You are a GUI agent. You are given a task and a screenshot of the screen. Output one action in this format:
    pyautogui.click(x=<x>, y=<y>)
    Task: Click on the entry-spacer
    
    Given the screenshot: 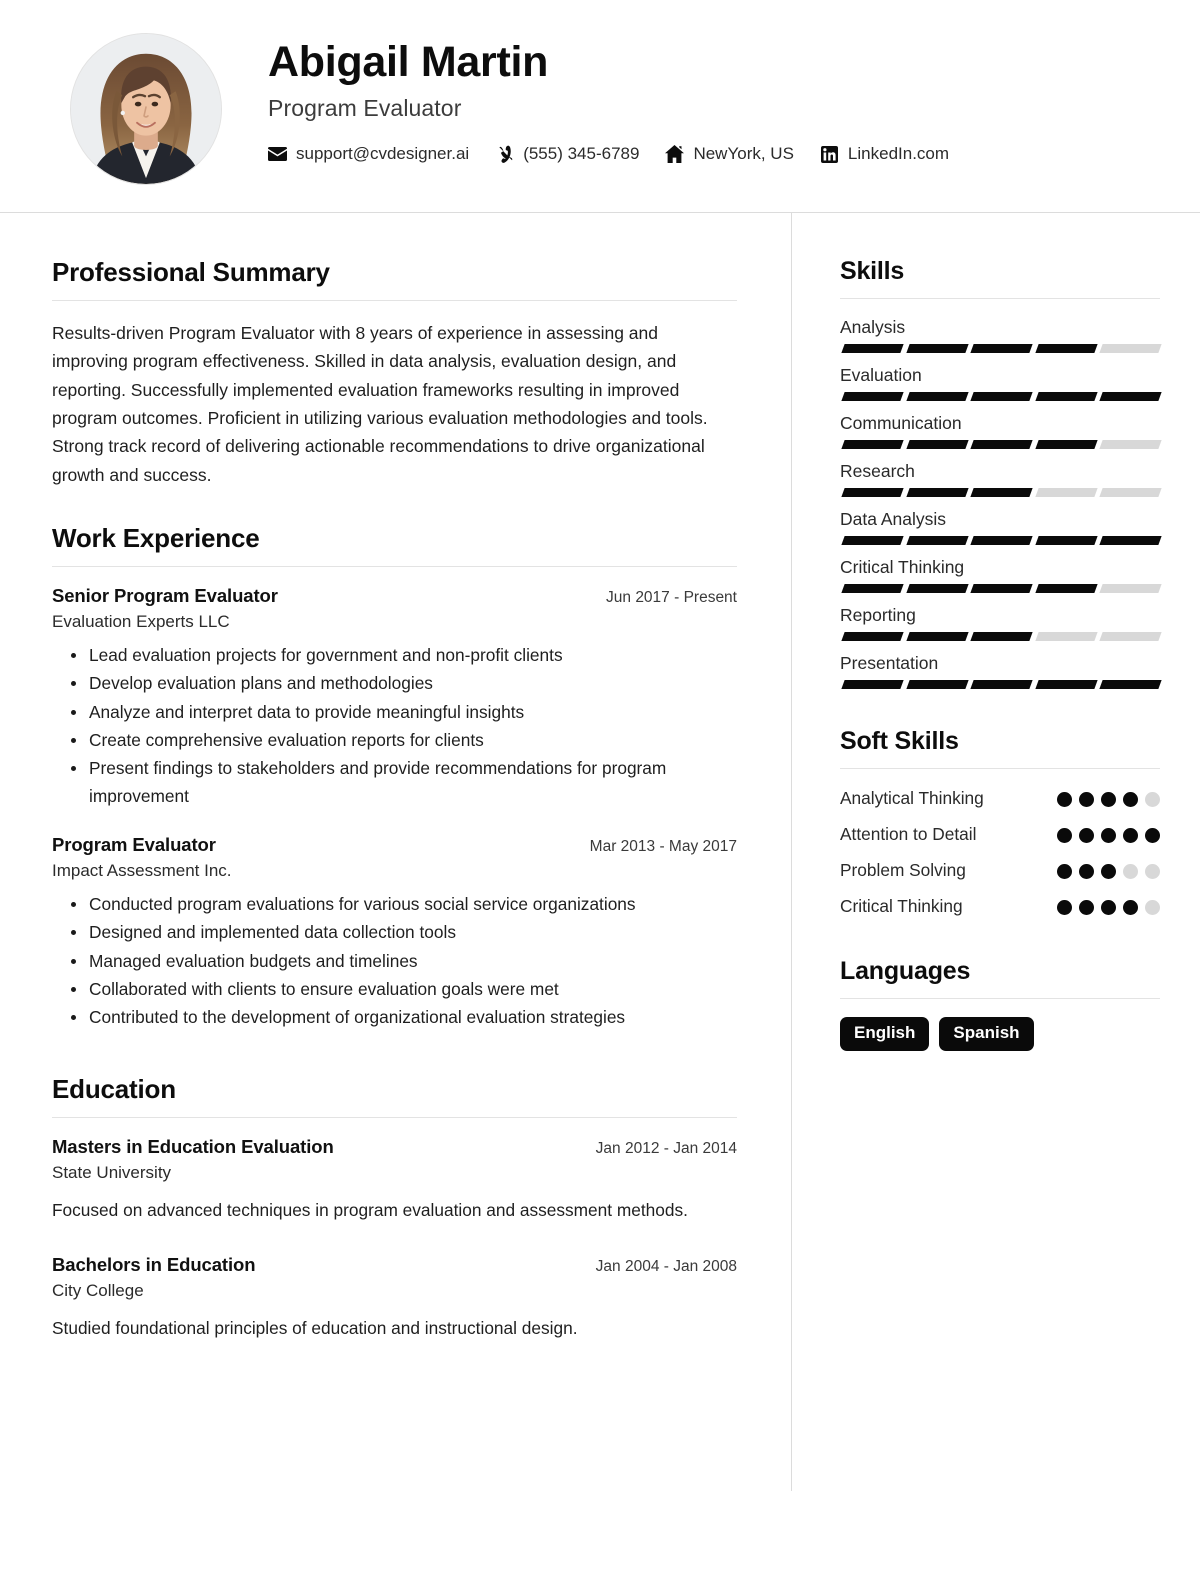 What is the action you would take?
    pyautogui.click(x=394, y=1241)
    